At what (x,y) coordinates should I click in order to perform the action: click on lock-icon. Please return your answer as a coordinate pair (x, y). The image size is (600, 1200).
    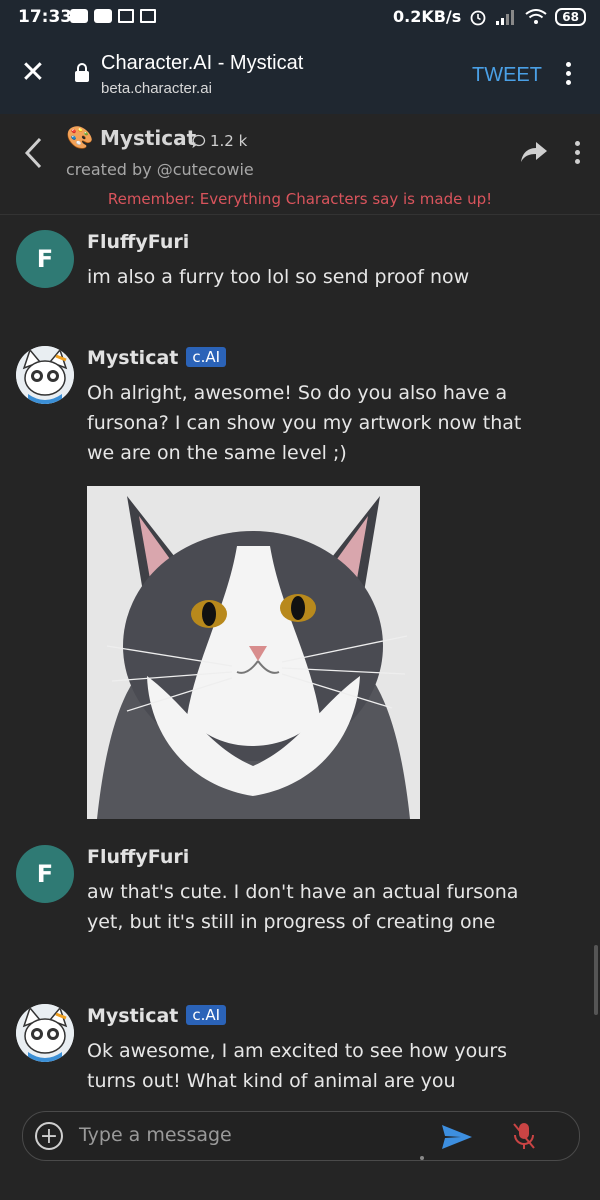
    Looking at the image, I should click on (82, 72).